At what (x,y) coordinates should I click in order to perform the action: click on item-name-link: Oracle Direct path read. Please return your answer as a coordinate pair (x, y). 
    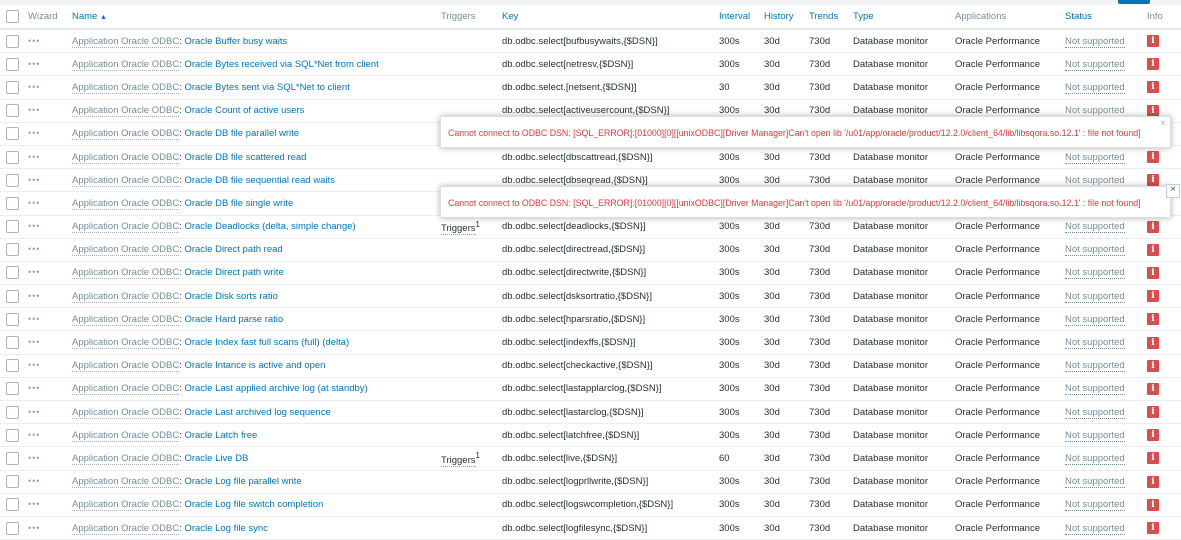
    Looking at the image, I should click on (233, 249).